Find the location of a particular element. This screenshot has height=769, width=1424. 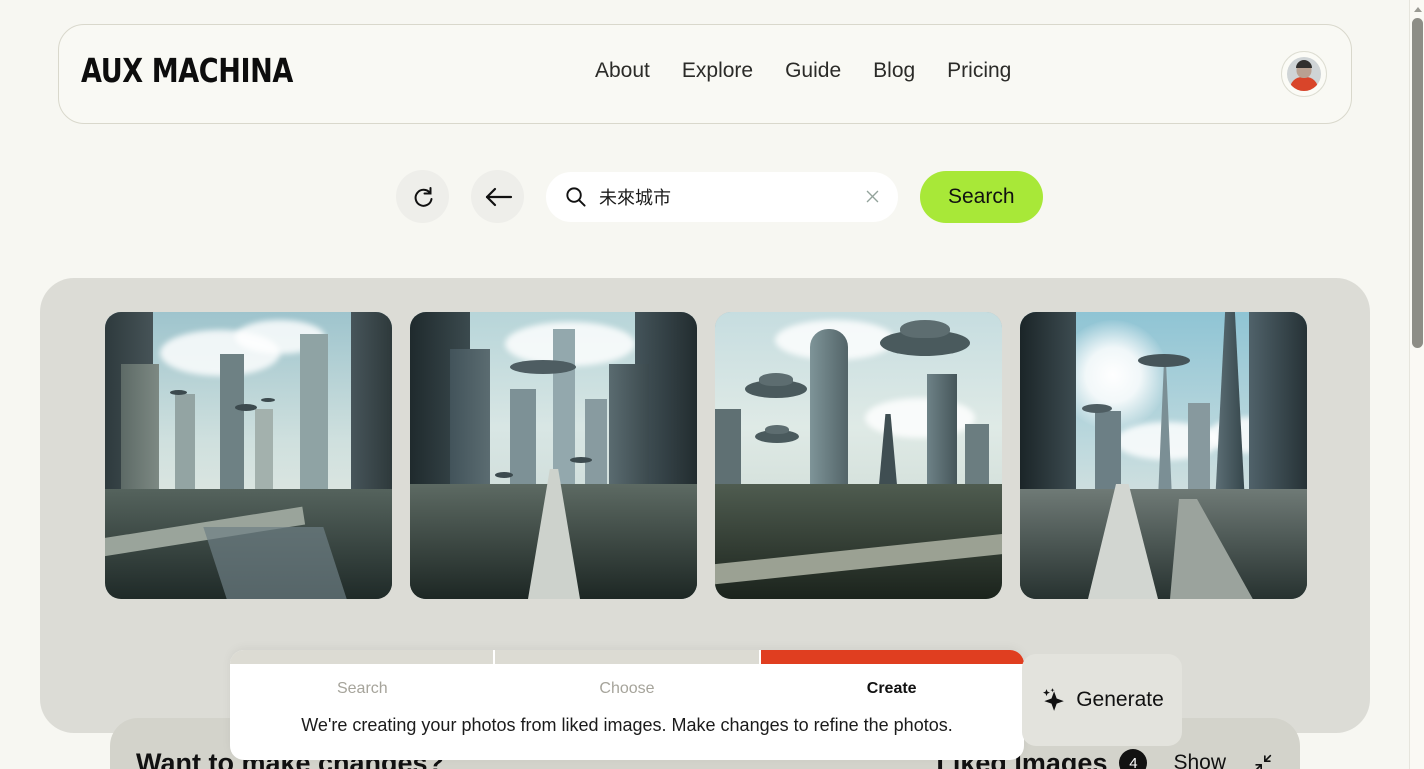

reset-button is located at coordinates (422, 196).